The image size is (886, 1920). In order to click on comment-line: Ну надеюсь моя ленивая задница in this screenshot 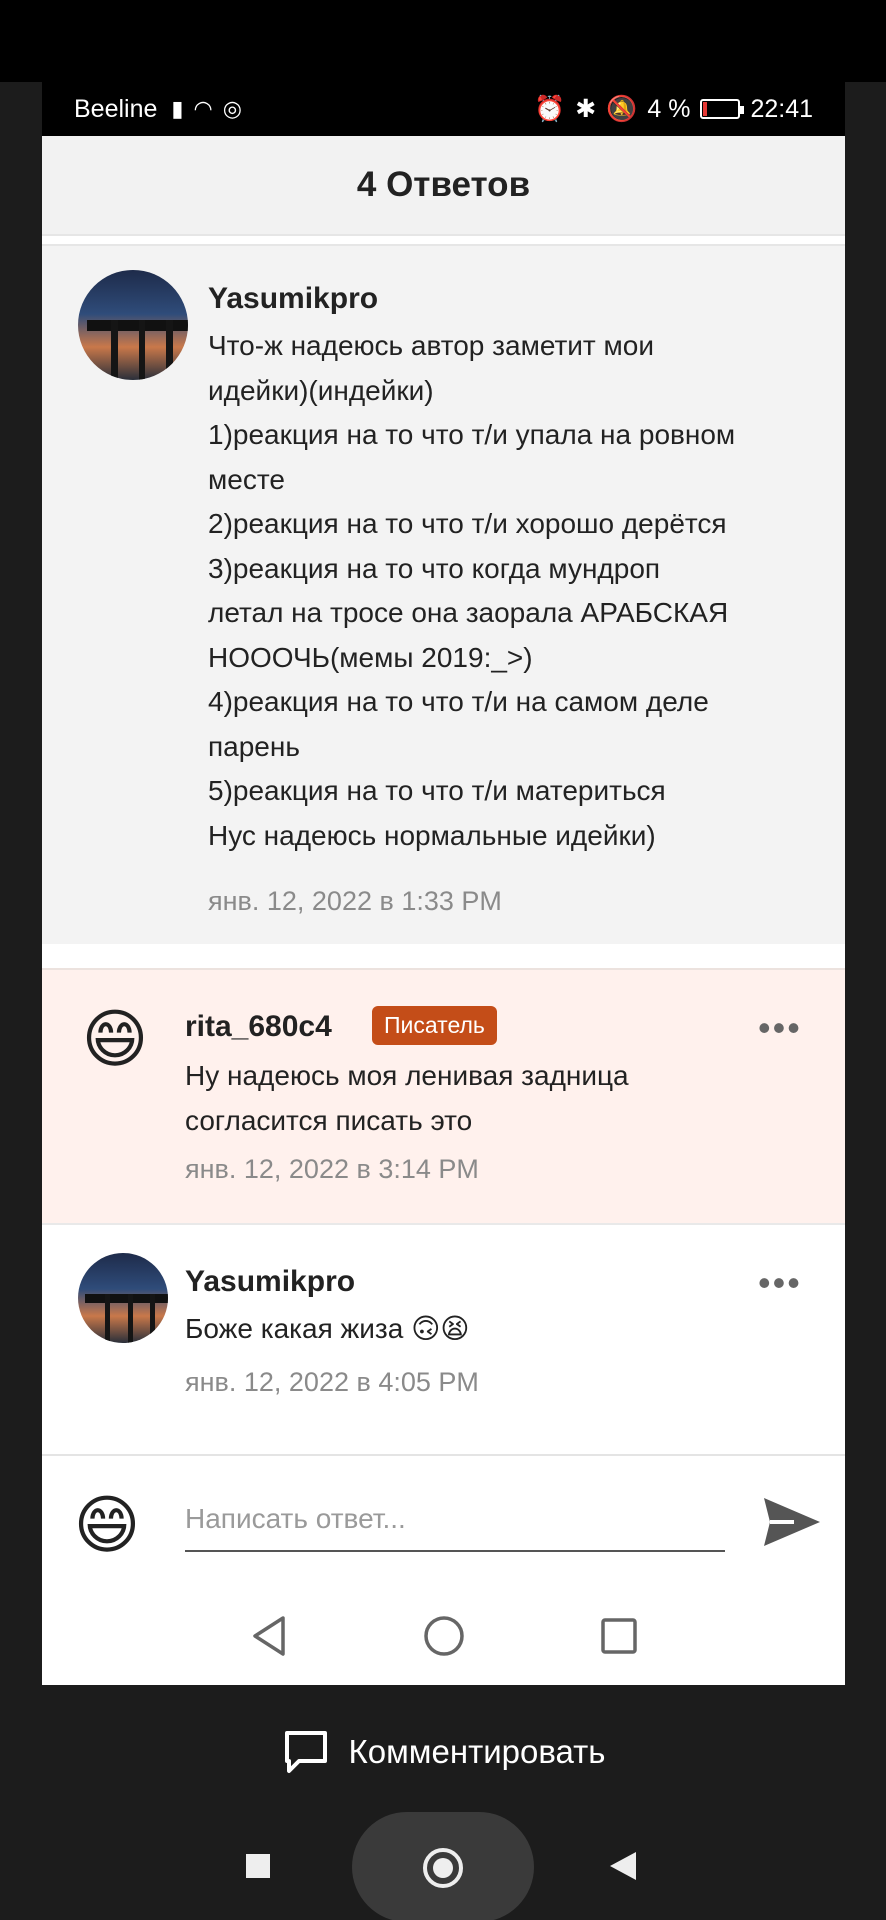, I will do `click(407, 1075)`.